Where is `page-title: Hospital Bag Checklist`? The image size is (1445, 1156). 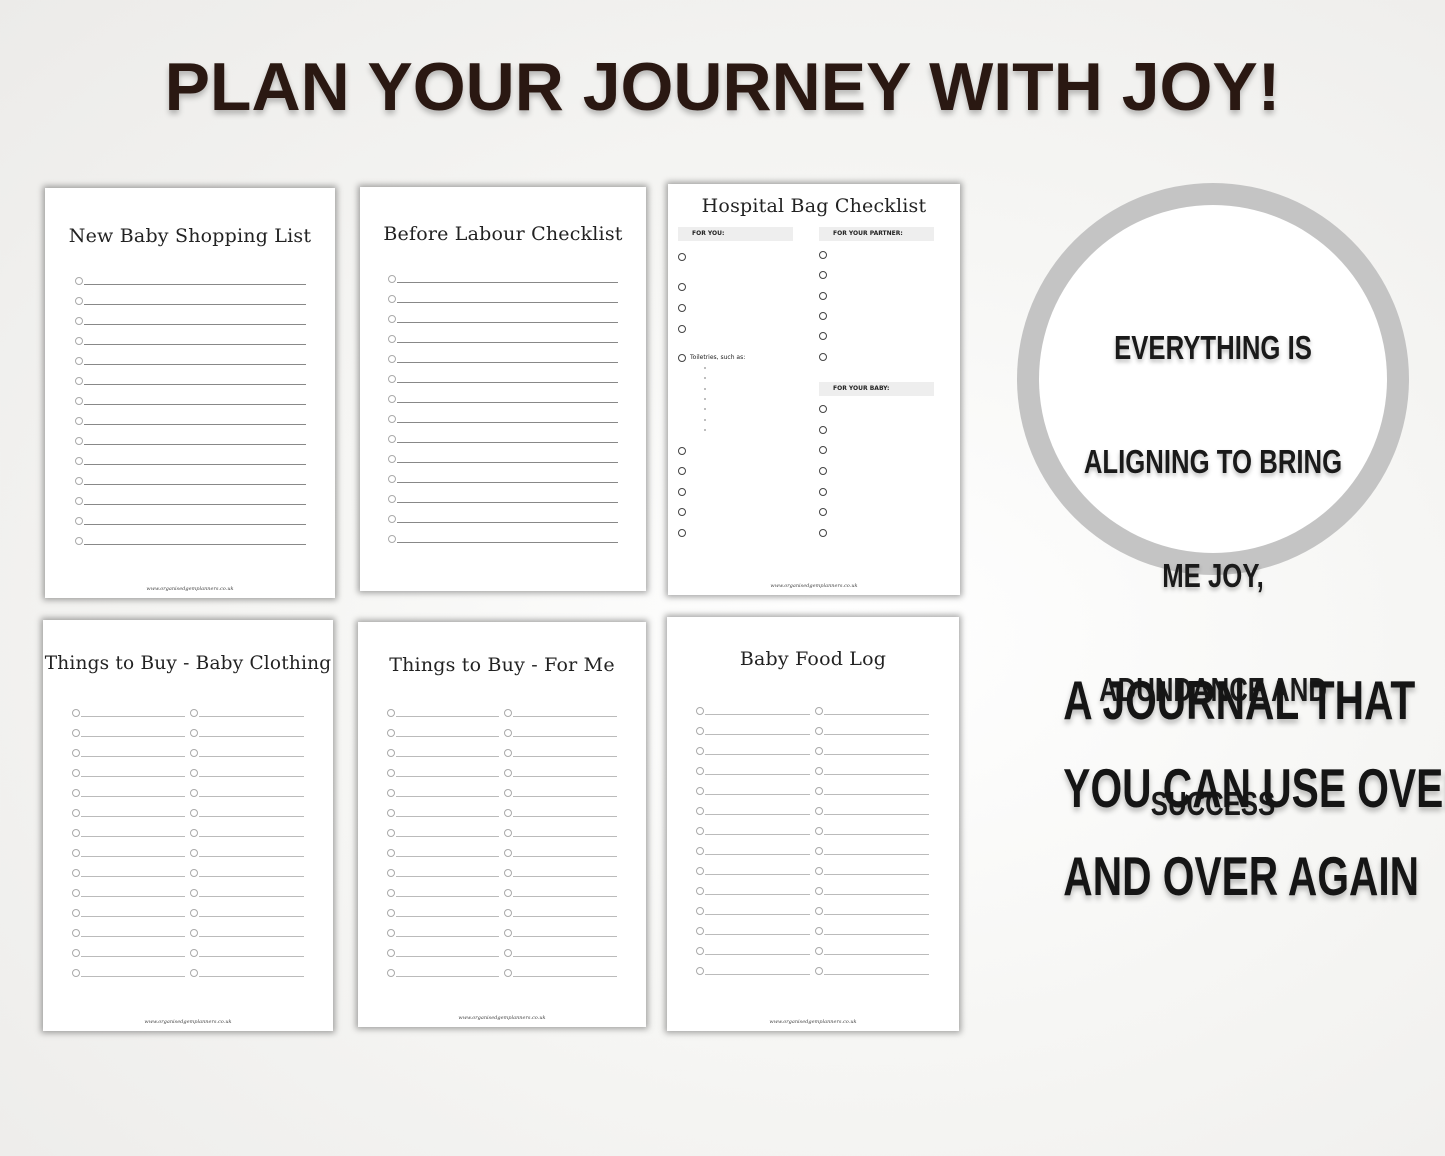
page-title: Hospital Bag Checklist is located at coordinates (814, 206).